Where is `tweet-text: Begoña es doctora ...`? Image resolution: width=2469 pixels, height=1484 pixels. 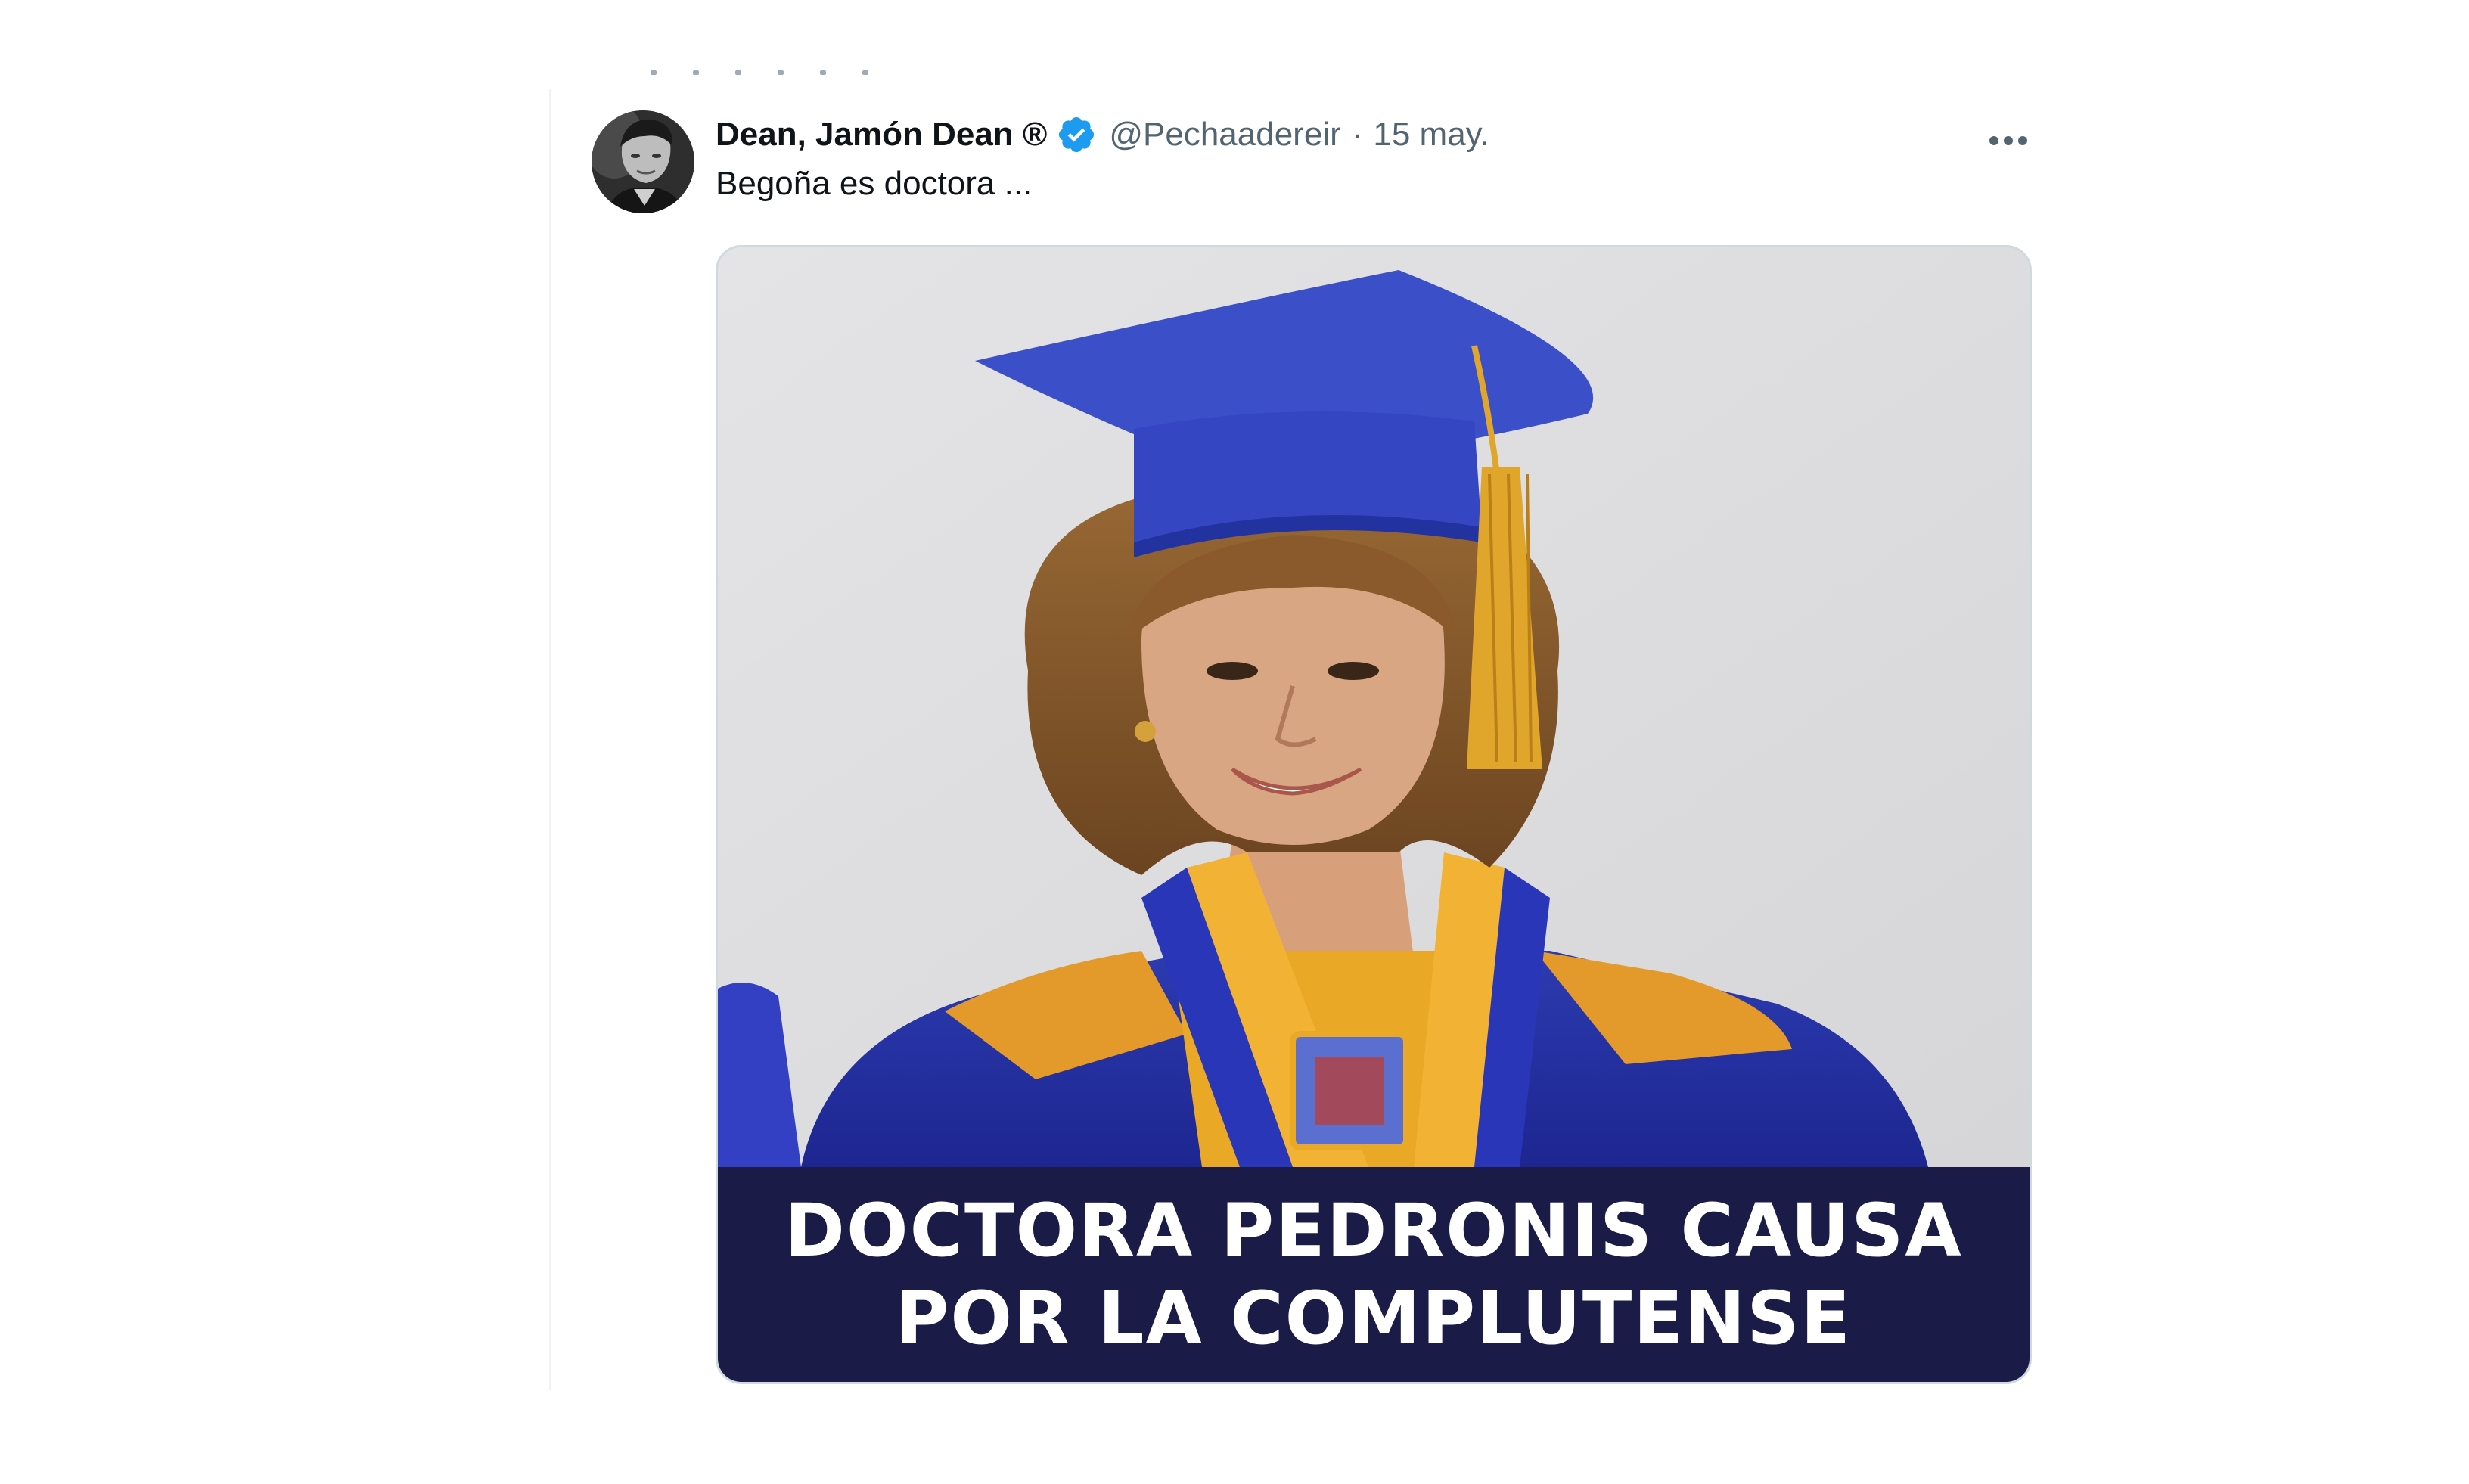
tweet-text: Begoña es doctora ... is located at coordinates (875, 183).